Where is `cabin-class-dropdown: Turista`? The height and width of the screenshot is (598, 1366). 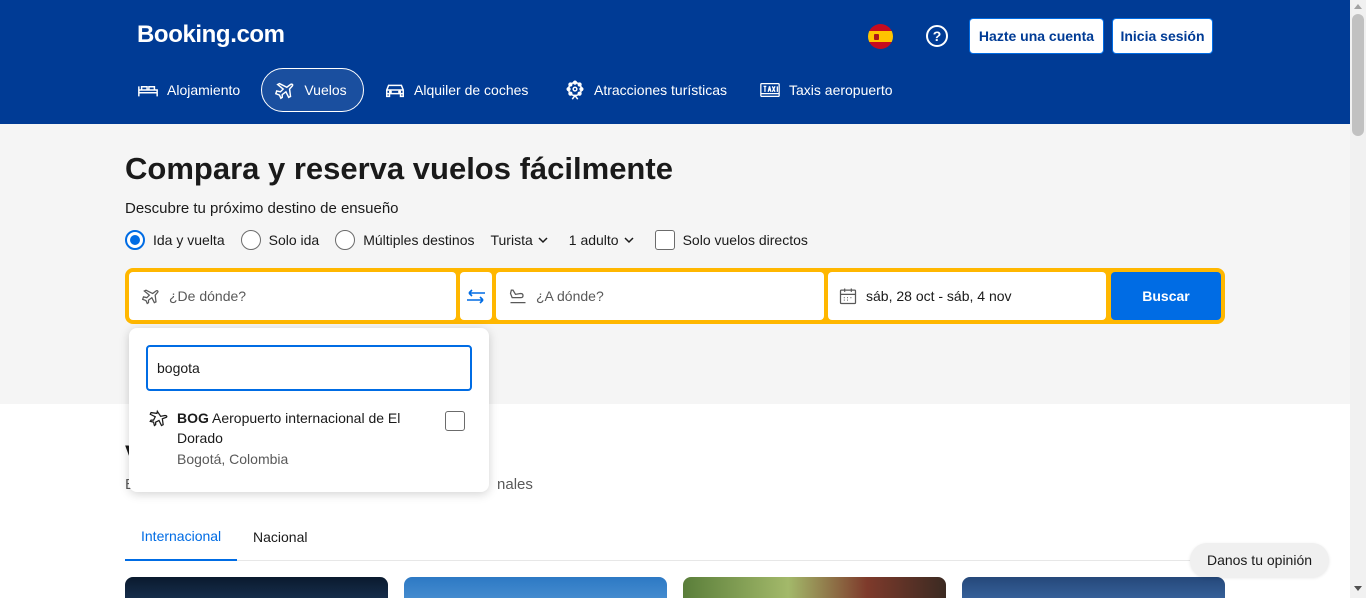
cabin-class-dropdown: Turista is located at coordinates (519, 240).